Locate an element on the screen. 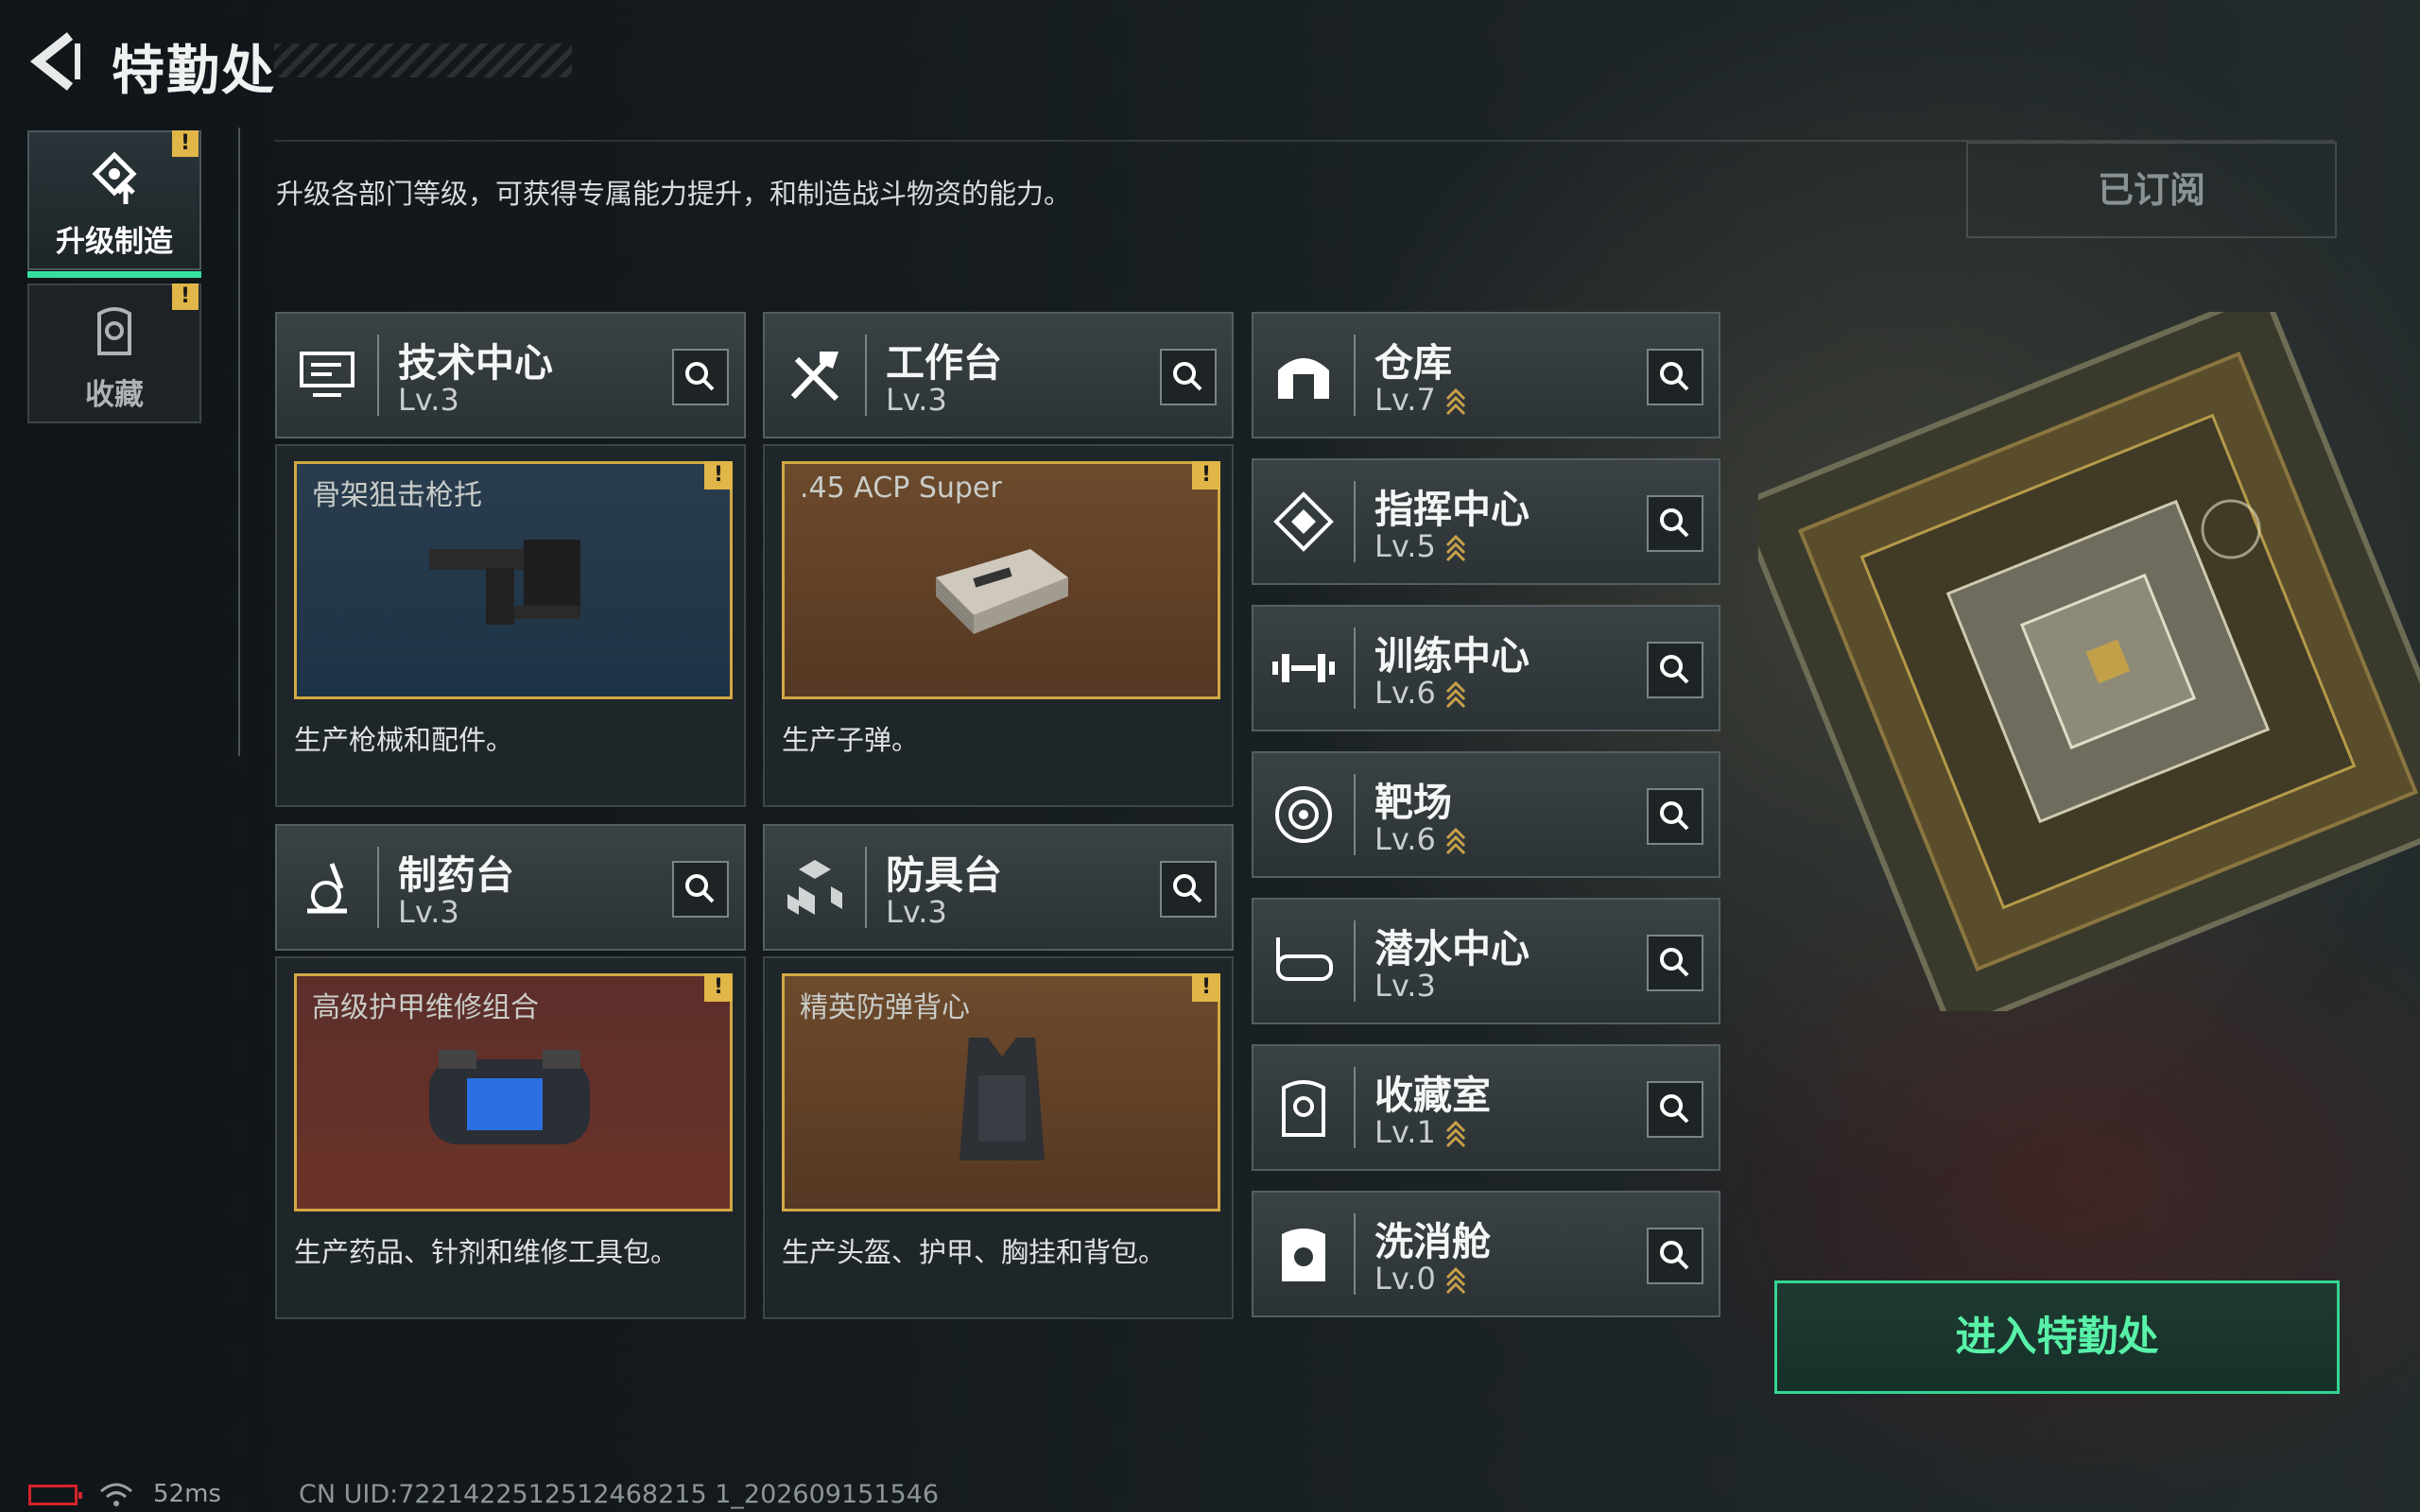  item-description: 生产头盔、护甲、胸挂和背包。 is located at coordinates (975, 1252).